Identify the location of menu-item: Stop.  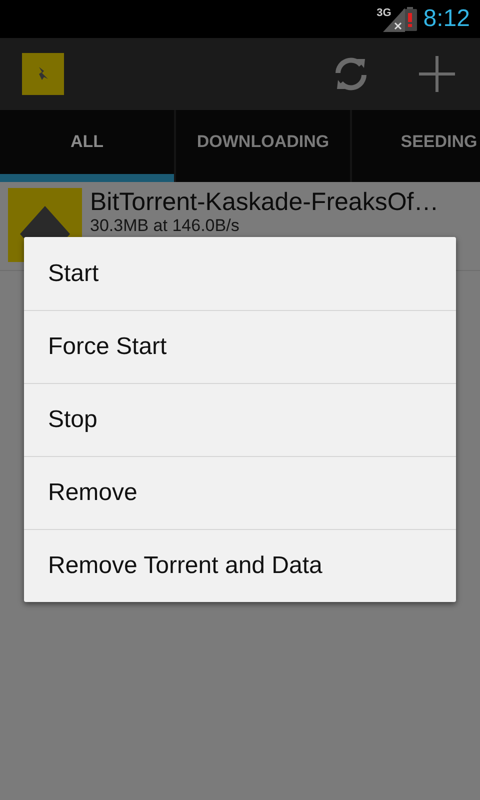
(240, 419).